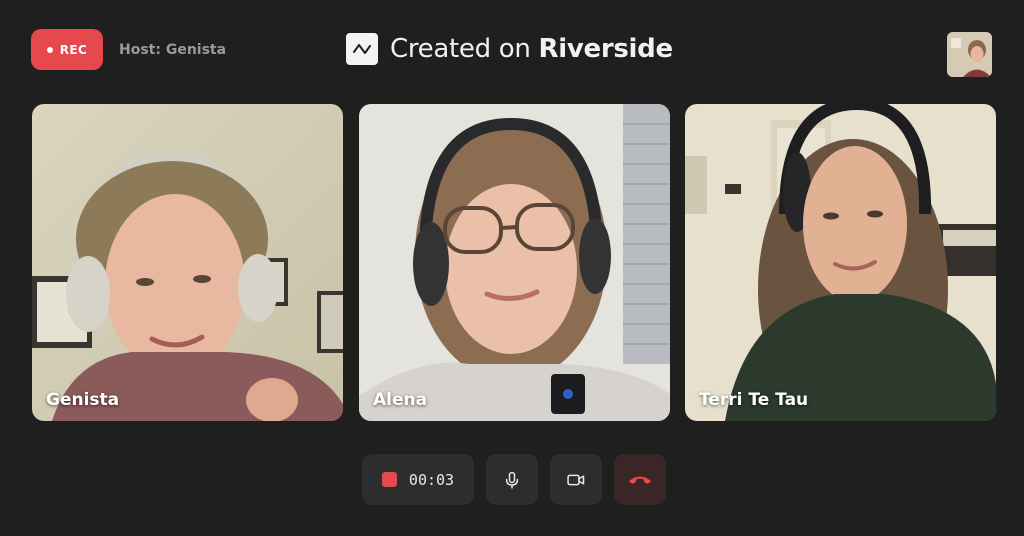 The height and width of the screenshot is (536, 1024). I want to click on participant-name: Genista, so click(83, 400).